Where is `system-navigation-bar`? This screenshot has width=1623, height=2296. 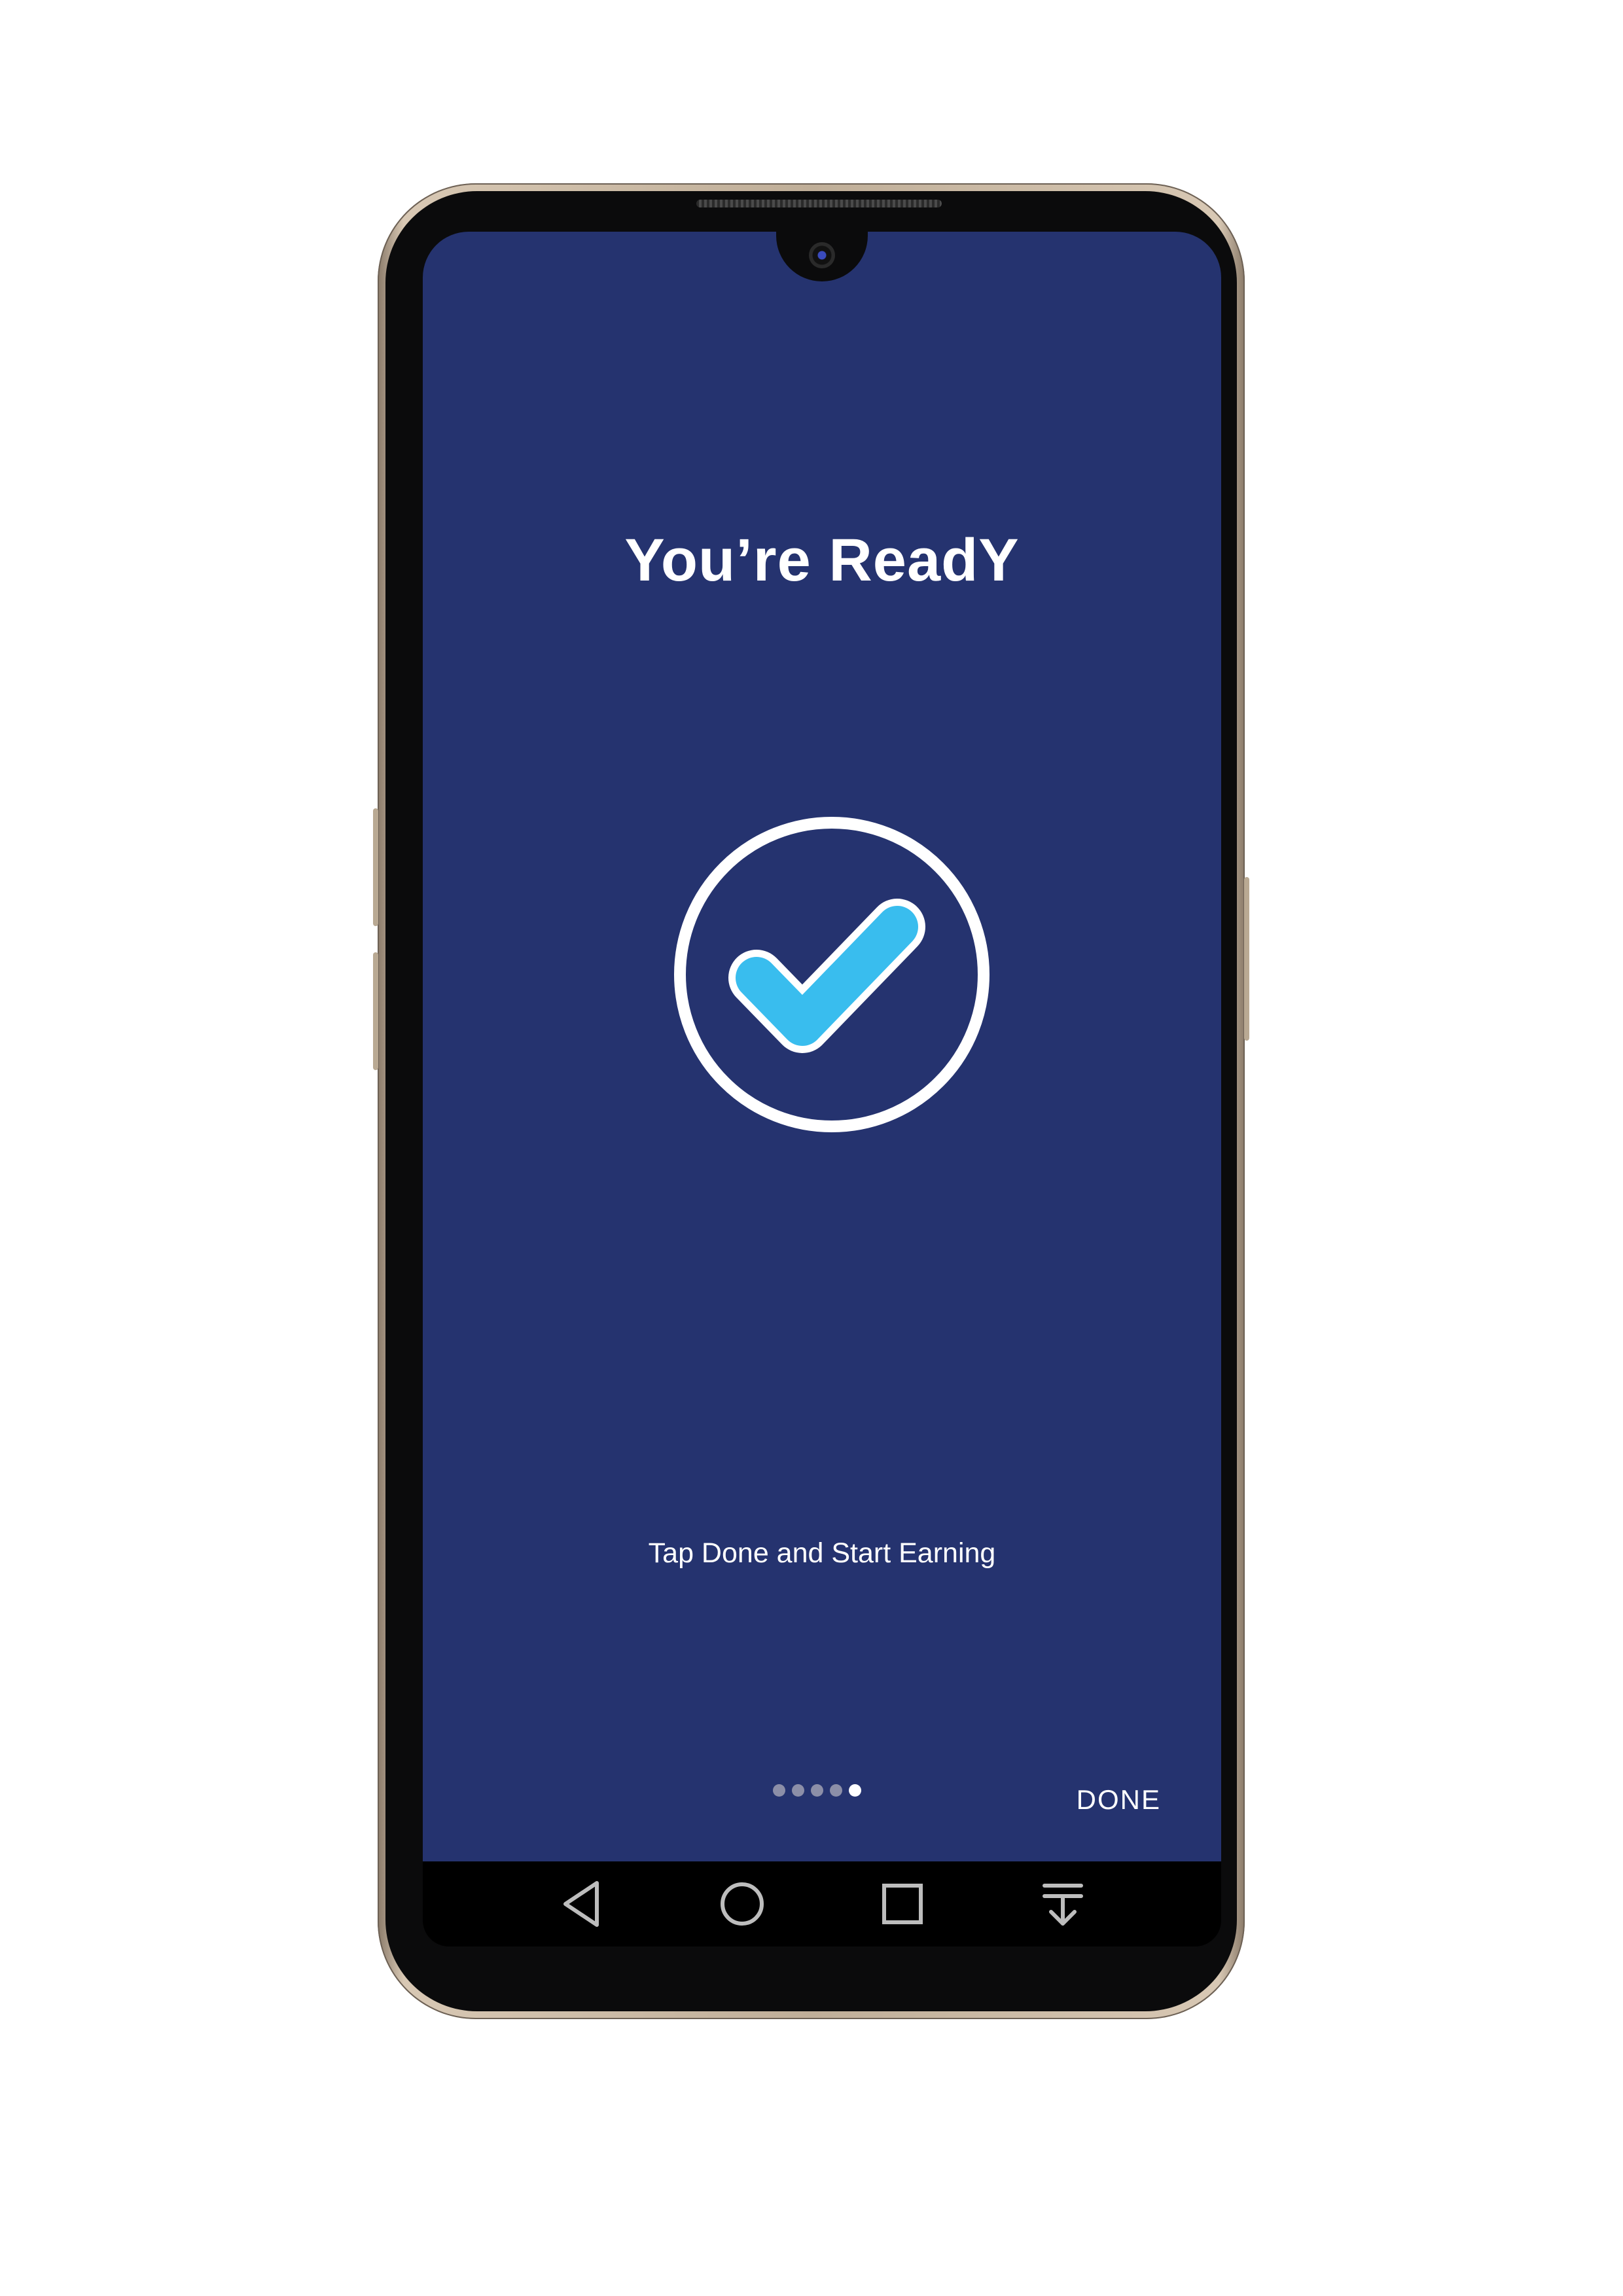
system-navigation-bar is located at coordinates (822, 1903).